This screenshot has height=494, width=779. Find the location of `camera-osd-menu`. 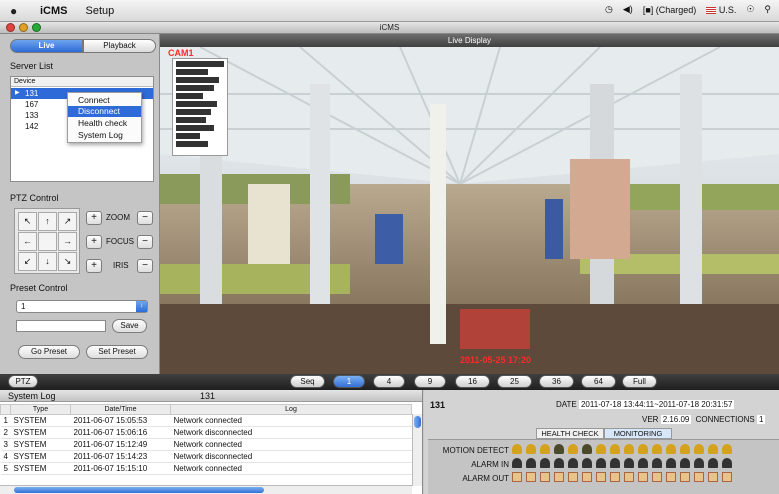

camera-osd-menu is located at coordinates (200, 107).